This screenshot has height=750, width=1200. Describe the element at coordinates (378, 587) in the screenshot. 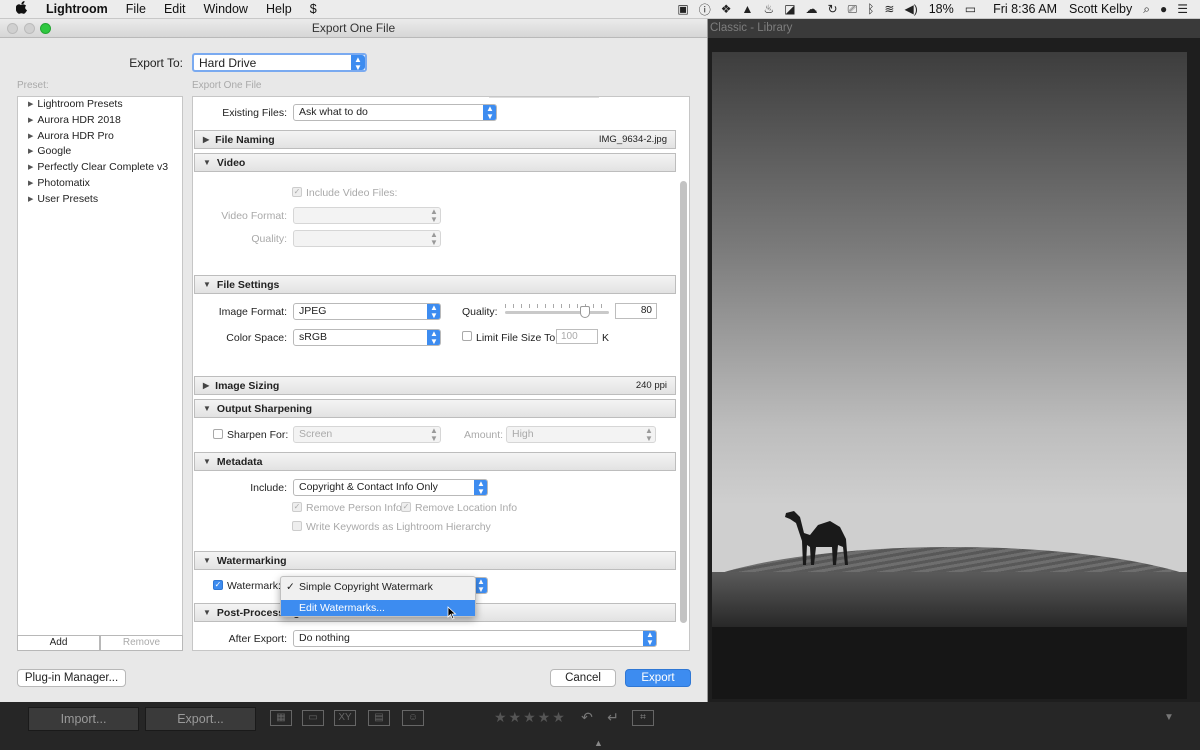

I see `menu-item-simple-copyright: ✓ Simple Copyright Watermark` at that location.